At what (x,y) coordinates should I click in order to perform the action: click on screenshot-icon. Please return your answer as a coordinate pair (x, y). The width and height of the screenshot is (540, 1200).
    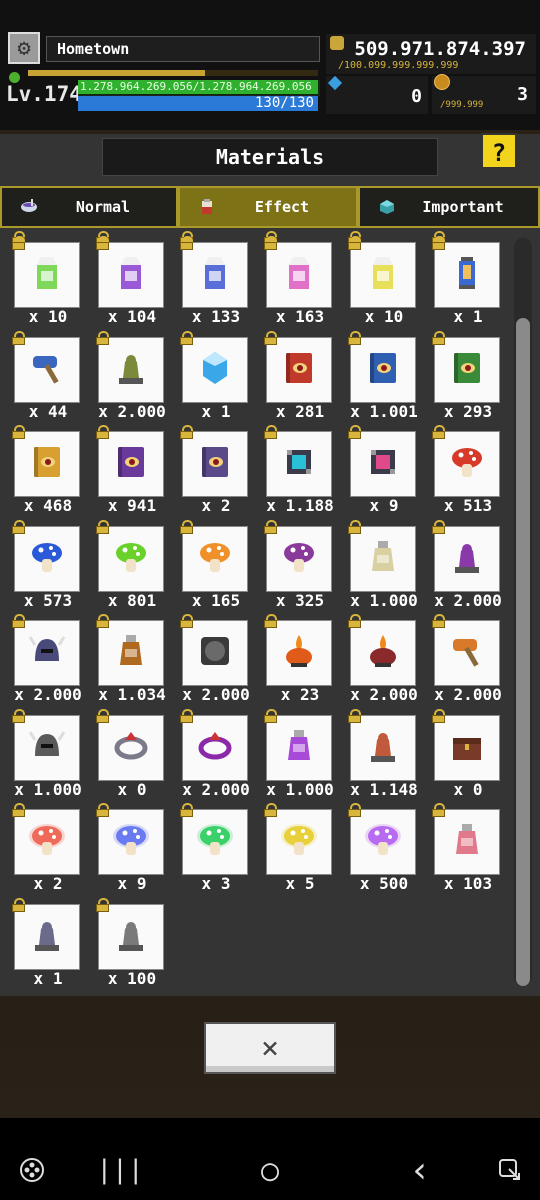
    Looking at the image, I should click on (510, 1170).